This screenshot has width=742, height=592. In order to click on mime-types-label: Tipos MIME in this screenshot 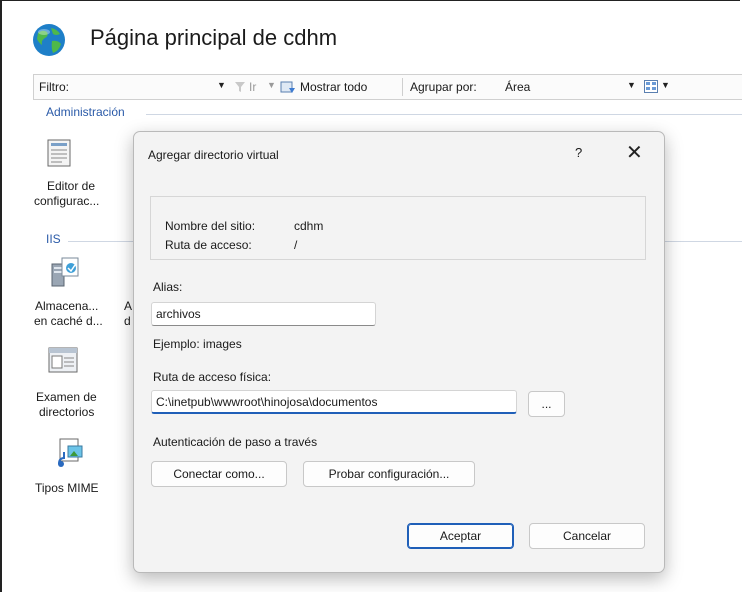, I will do `click(67, 488)`.